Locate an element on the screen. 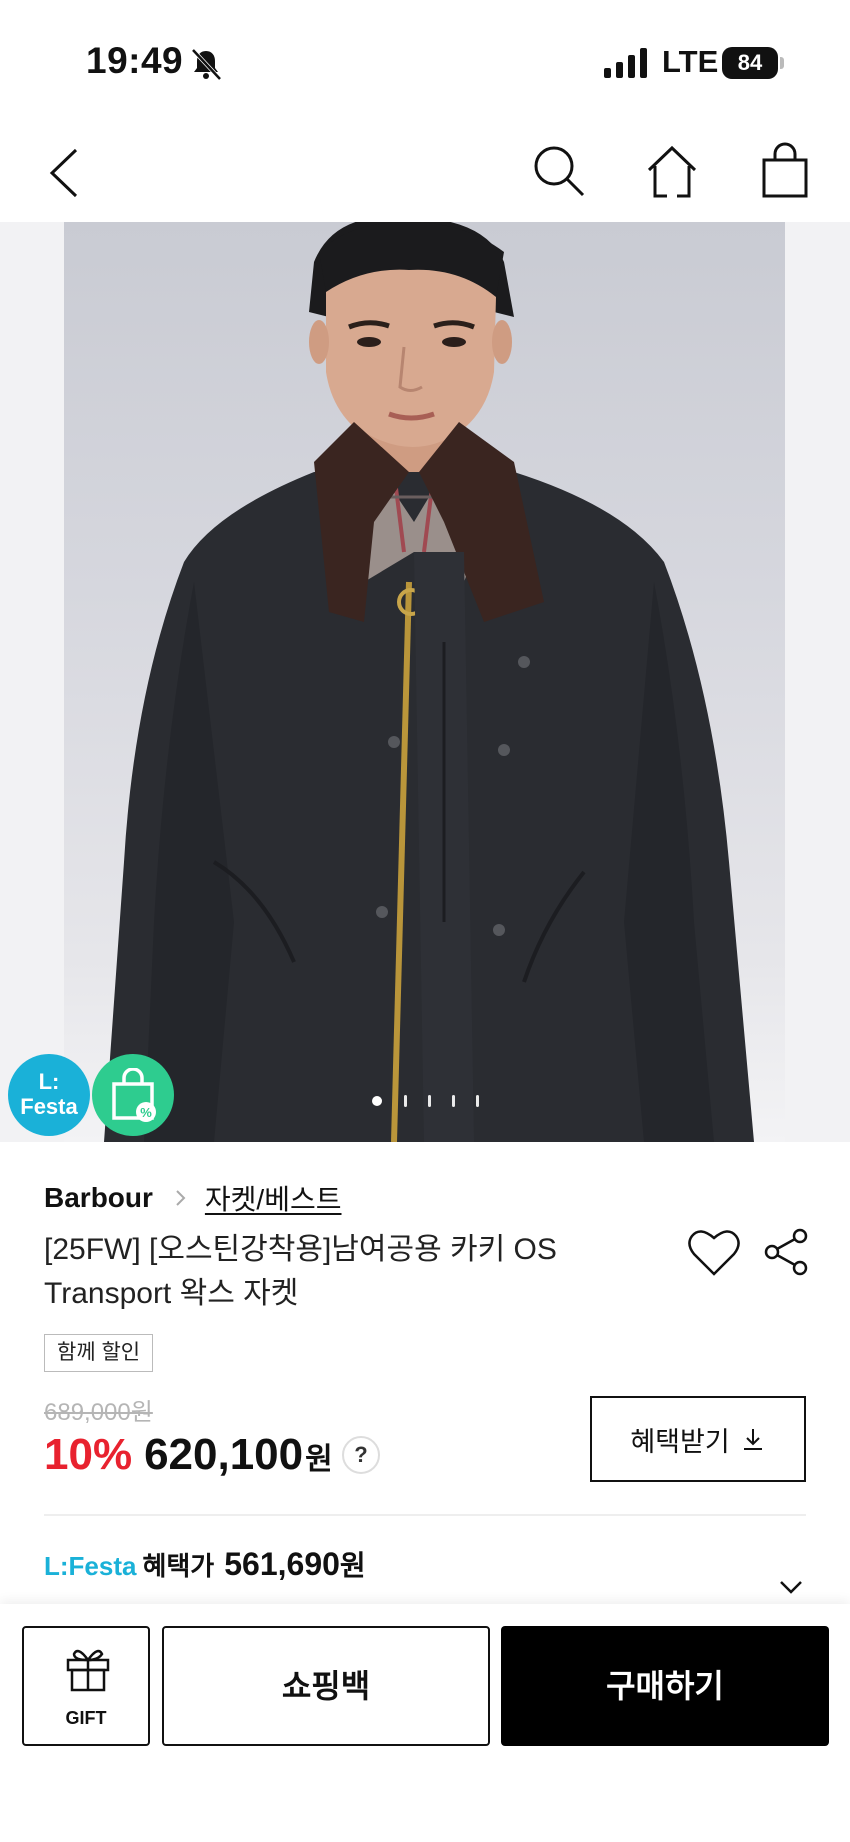 The width and height of the screenshot is (850, 1842). add-to-cart-button: 쇼핑백 is located at coordinates (326, 1686).